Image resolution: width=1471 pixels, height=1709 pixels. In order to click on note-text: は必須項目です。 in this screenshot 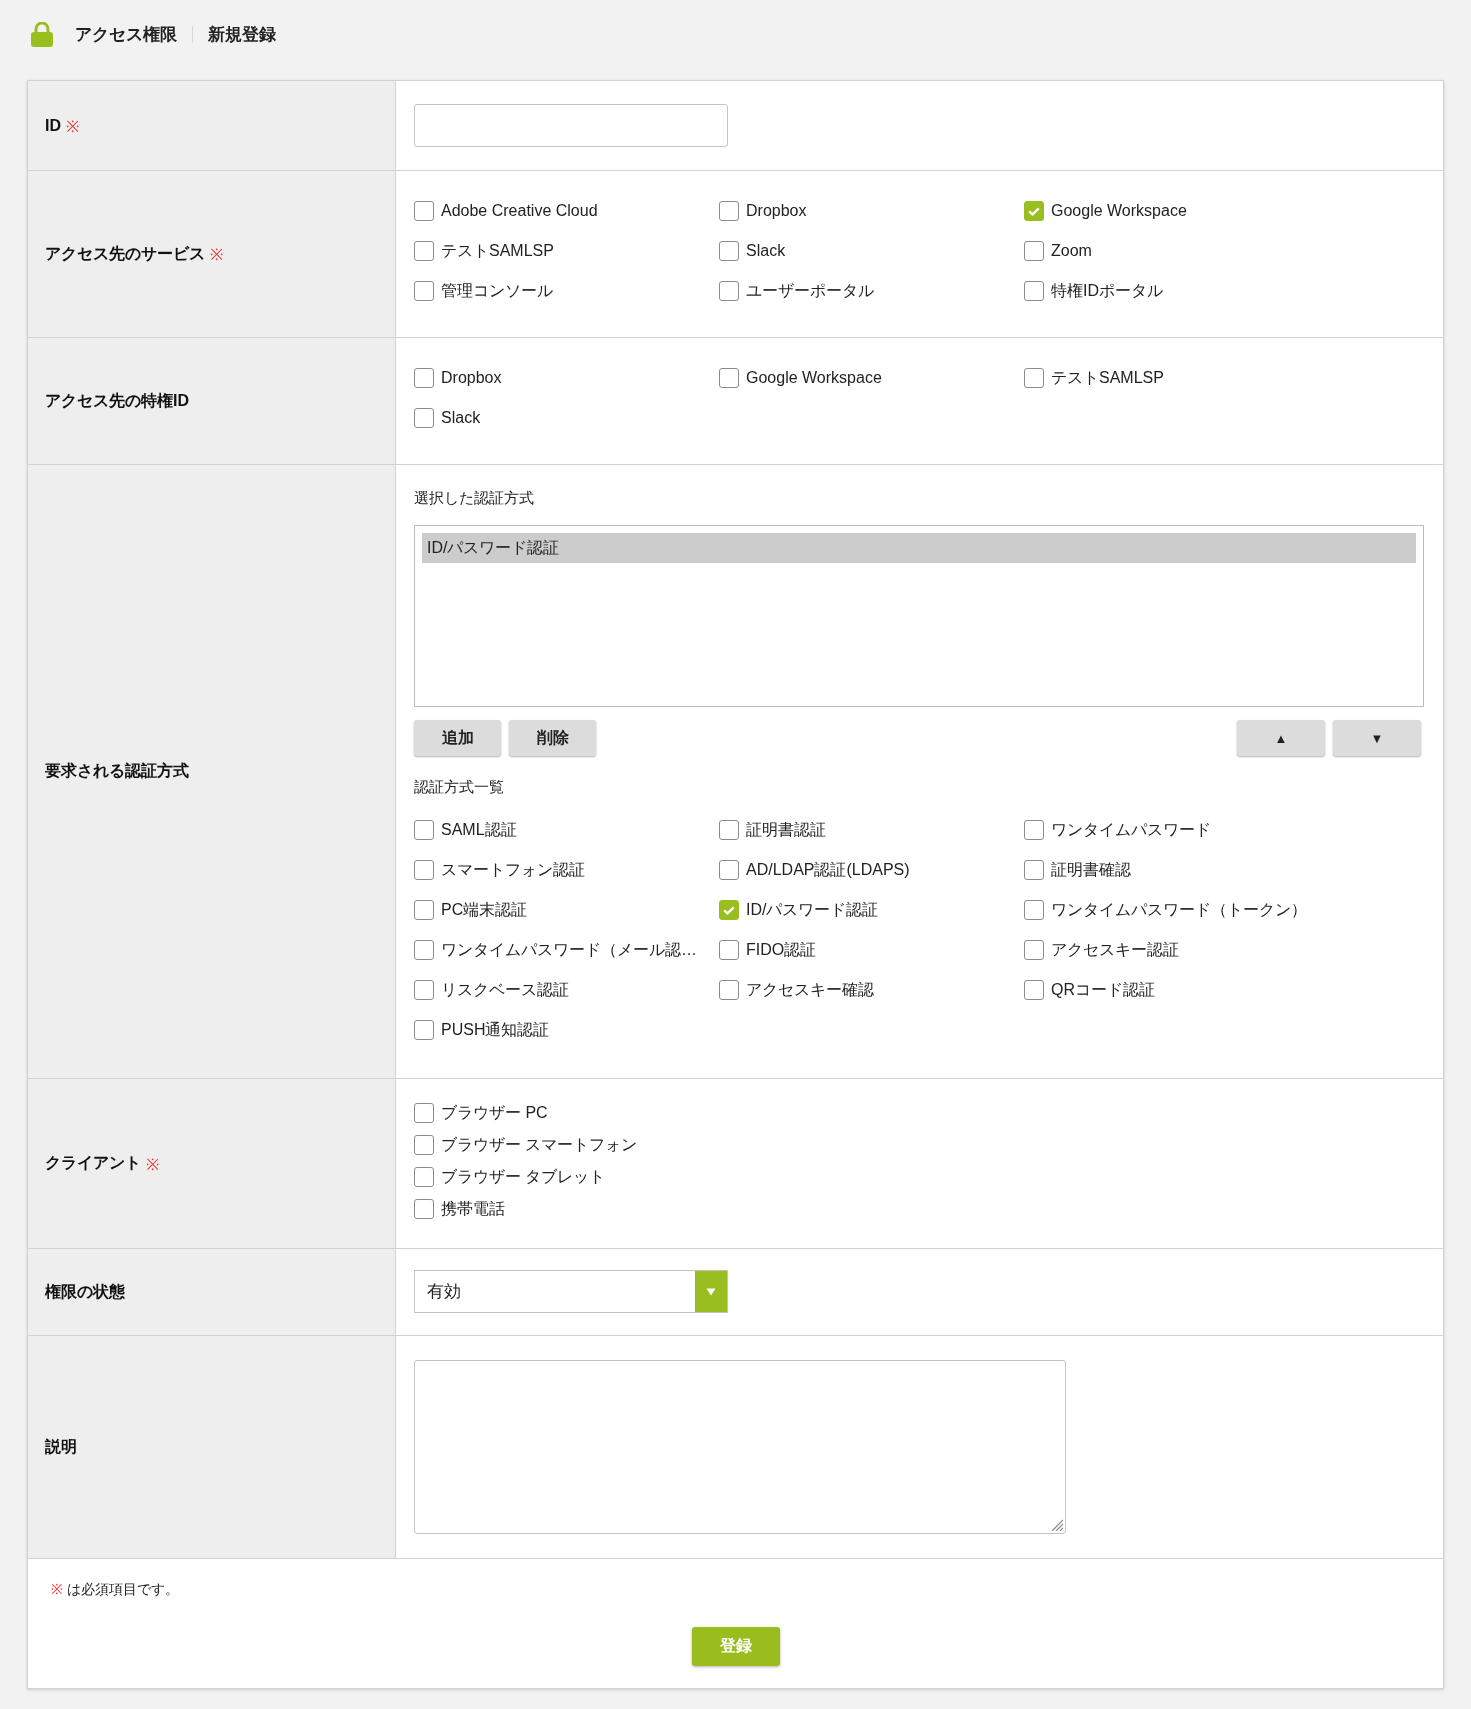, I will do `click(123, 1589)`.